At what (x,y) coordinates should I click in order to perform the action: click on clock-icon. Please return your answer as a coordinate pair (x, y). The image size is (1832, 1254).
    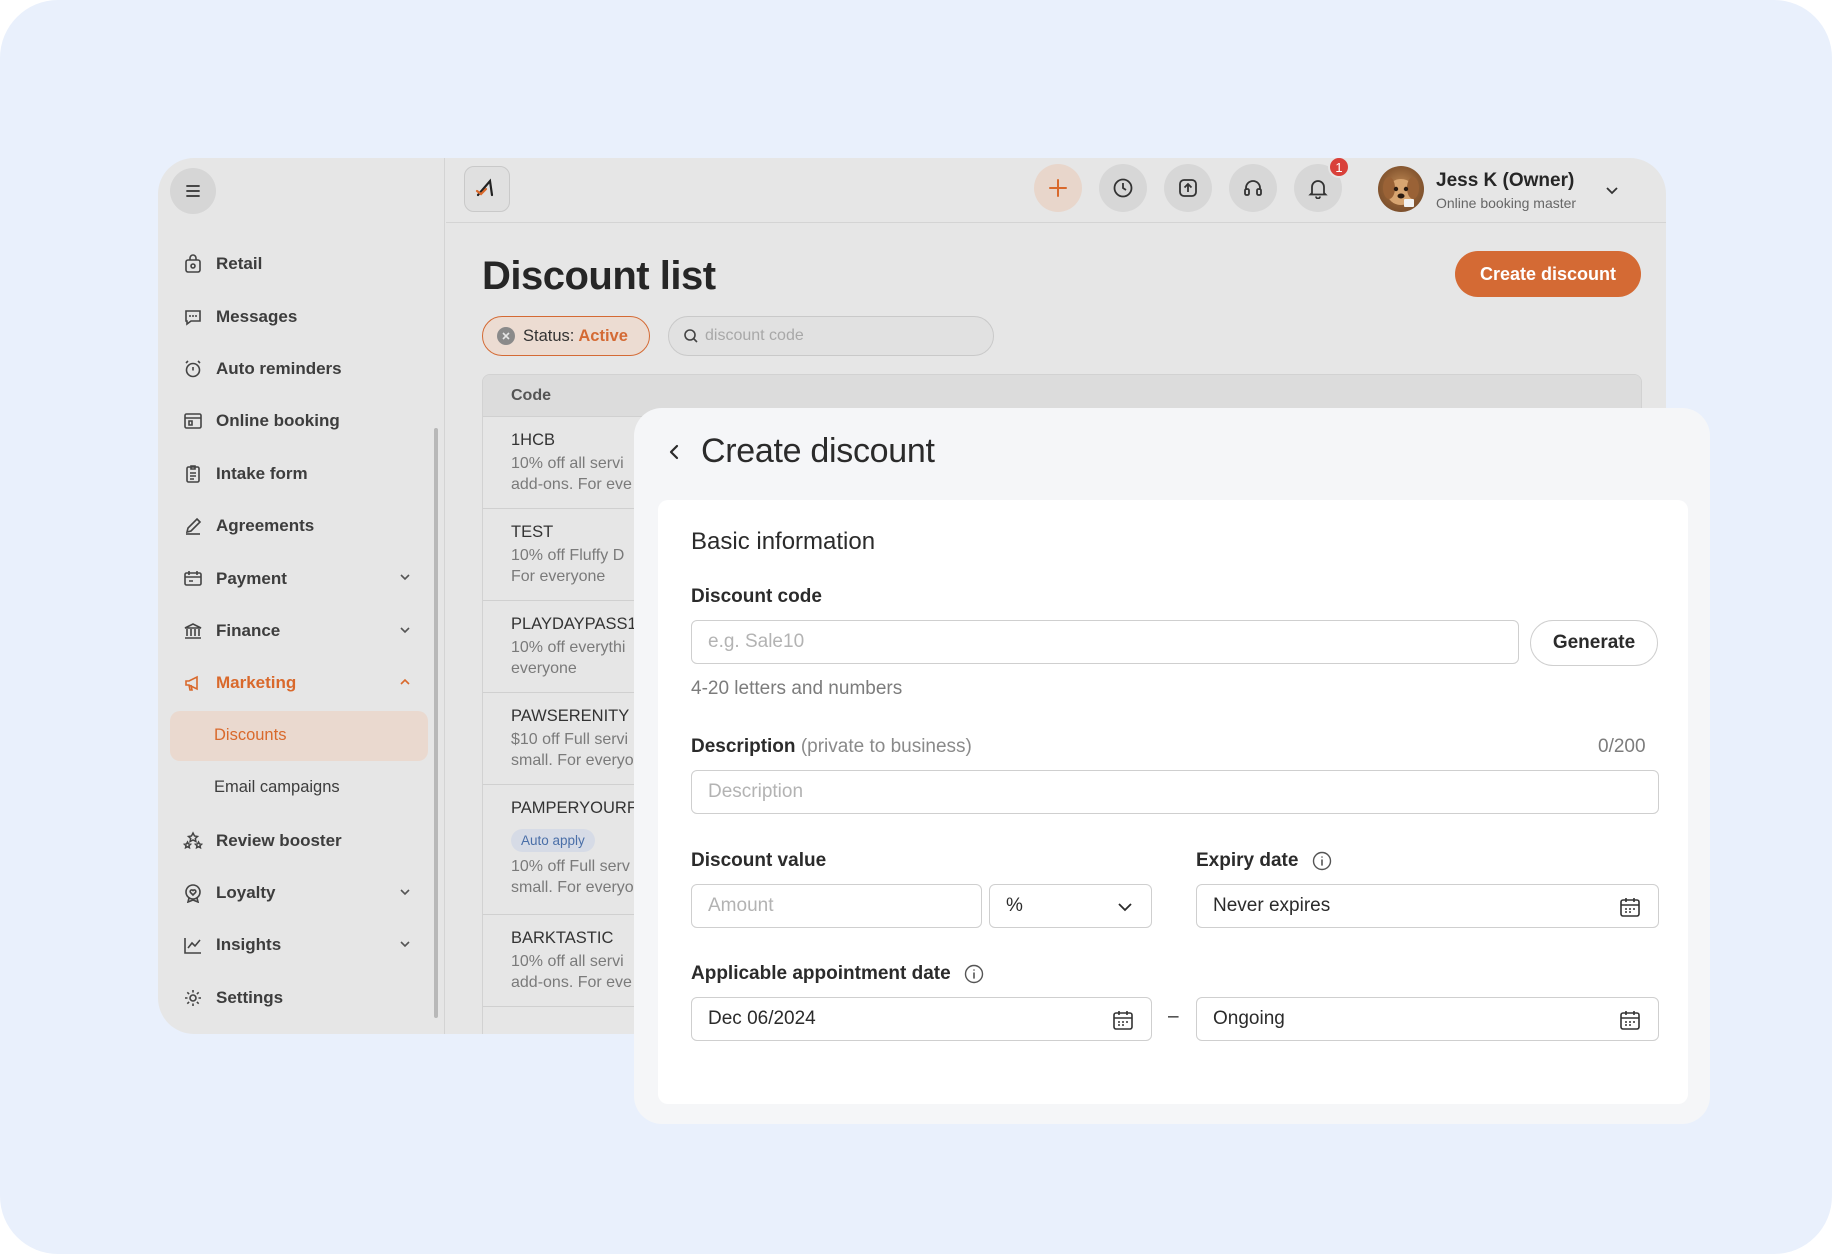
    Looking at the image, I should click on (1123, 188).